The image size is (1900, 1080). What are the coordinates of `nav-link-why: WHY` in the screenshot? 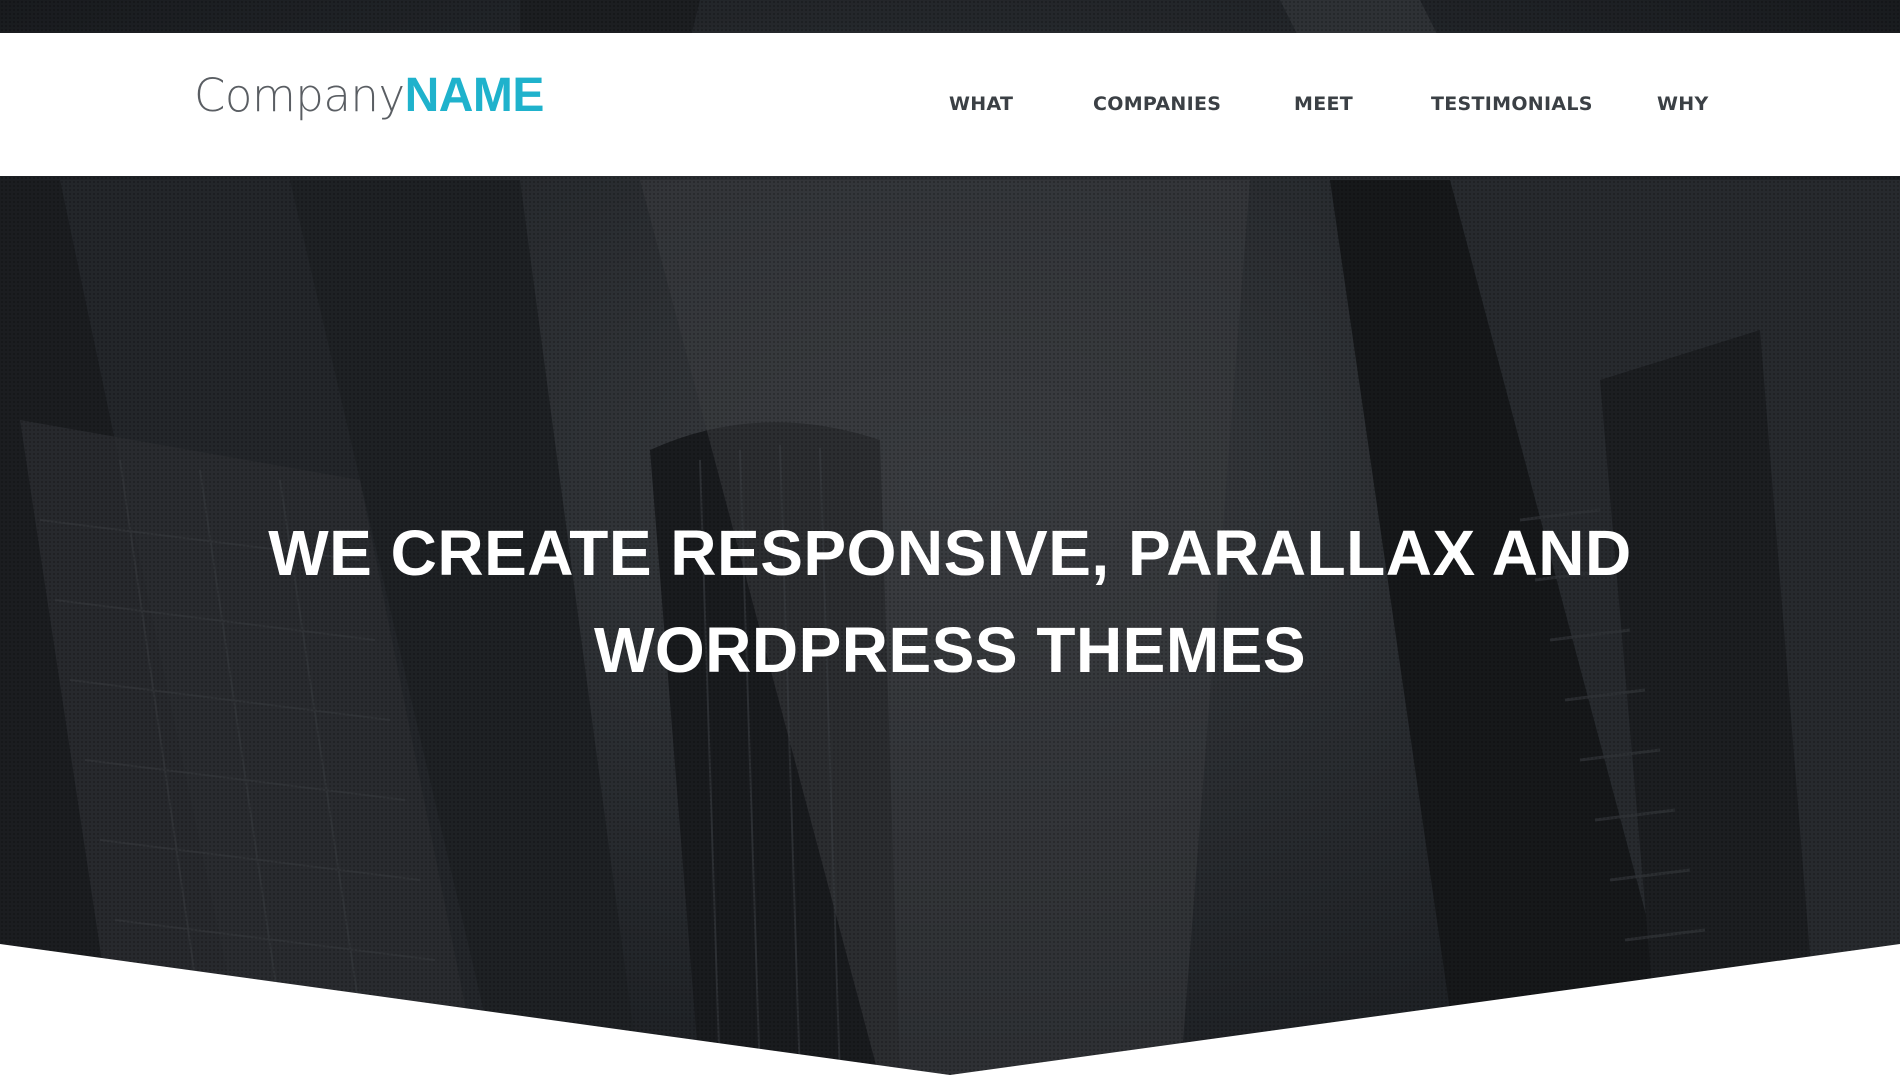 It's located at (1683, 104).